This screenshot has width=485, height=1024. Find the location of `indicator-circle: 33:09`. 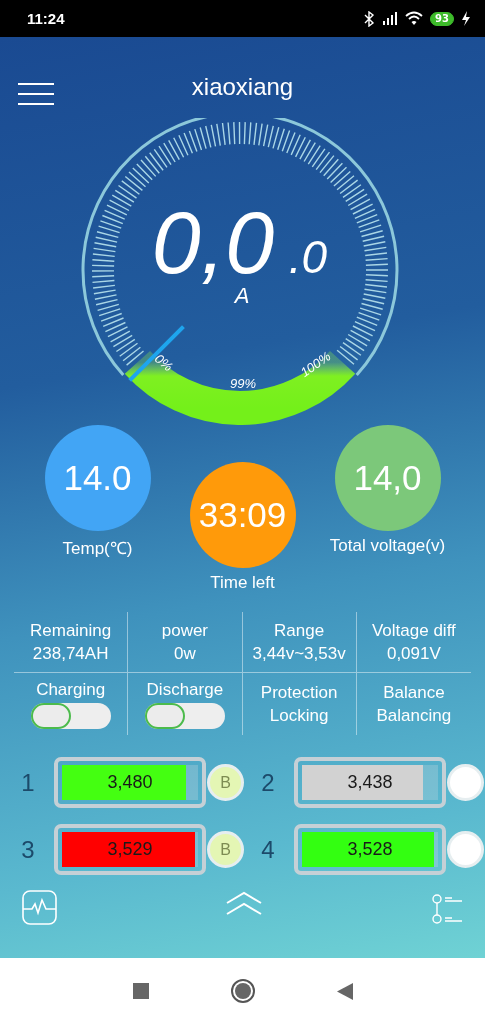

indicator-circle: 33:09 is located at coordinates (242, 515).